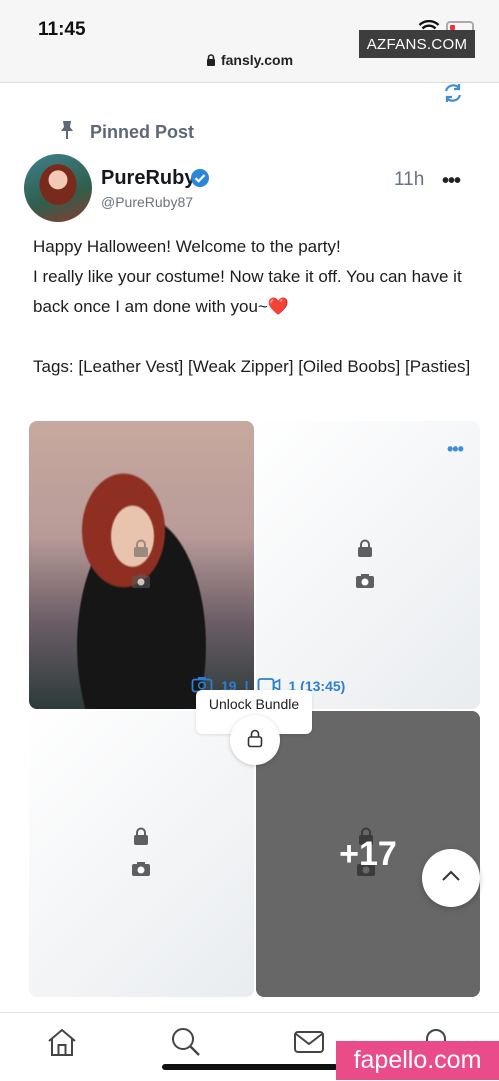 The image size is (499, 1081). Describe the element at coordinates (67, 132) in the screenshot. I see `pin-icon` at that location.